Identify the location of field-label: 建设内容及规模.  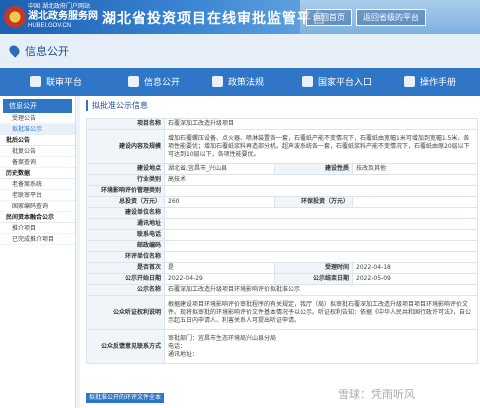
(125, 146).